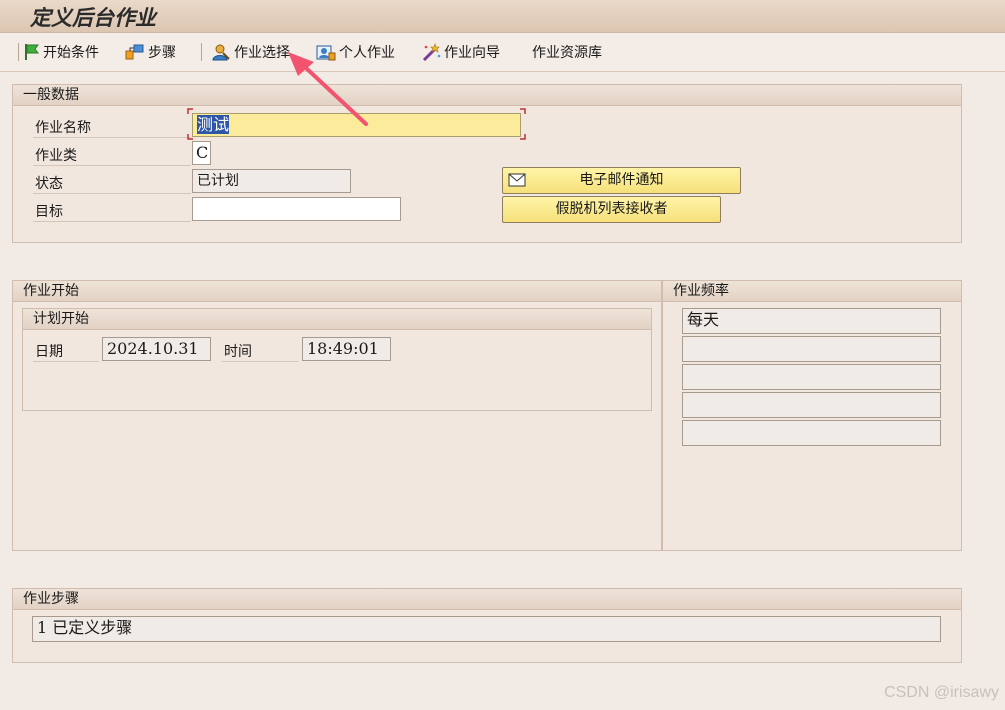 Image resolution: width=1005 pixels, height=710 pixels. Describe the element at coordinates (32, 52) in the screenshot. I see `green-flag-icon` at that location.